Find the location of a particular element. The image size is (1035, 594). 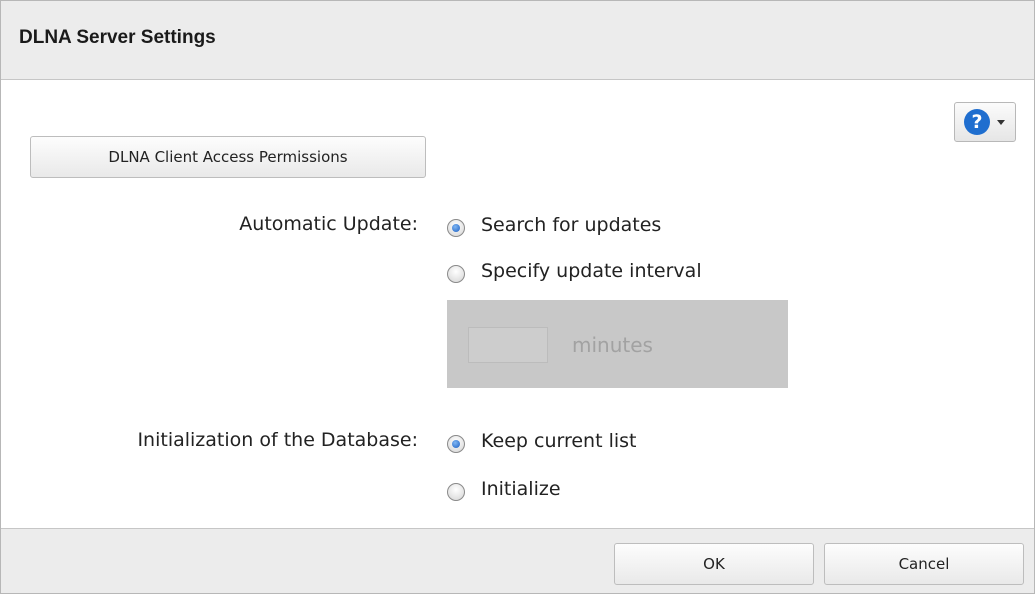

cancel-button: Cancel is located at coordinates (924, 564).